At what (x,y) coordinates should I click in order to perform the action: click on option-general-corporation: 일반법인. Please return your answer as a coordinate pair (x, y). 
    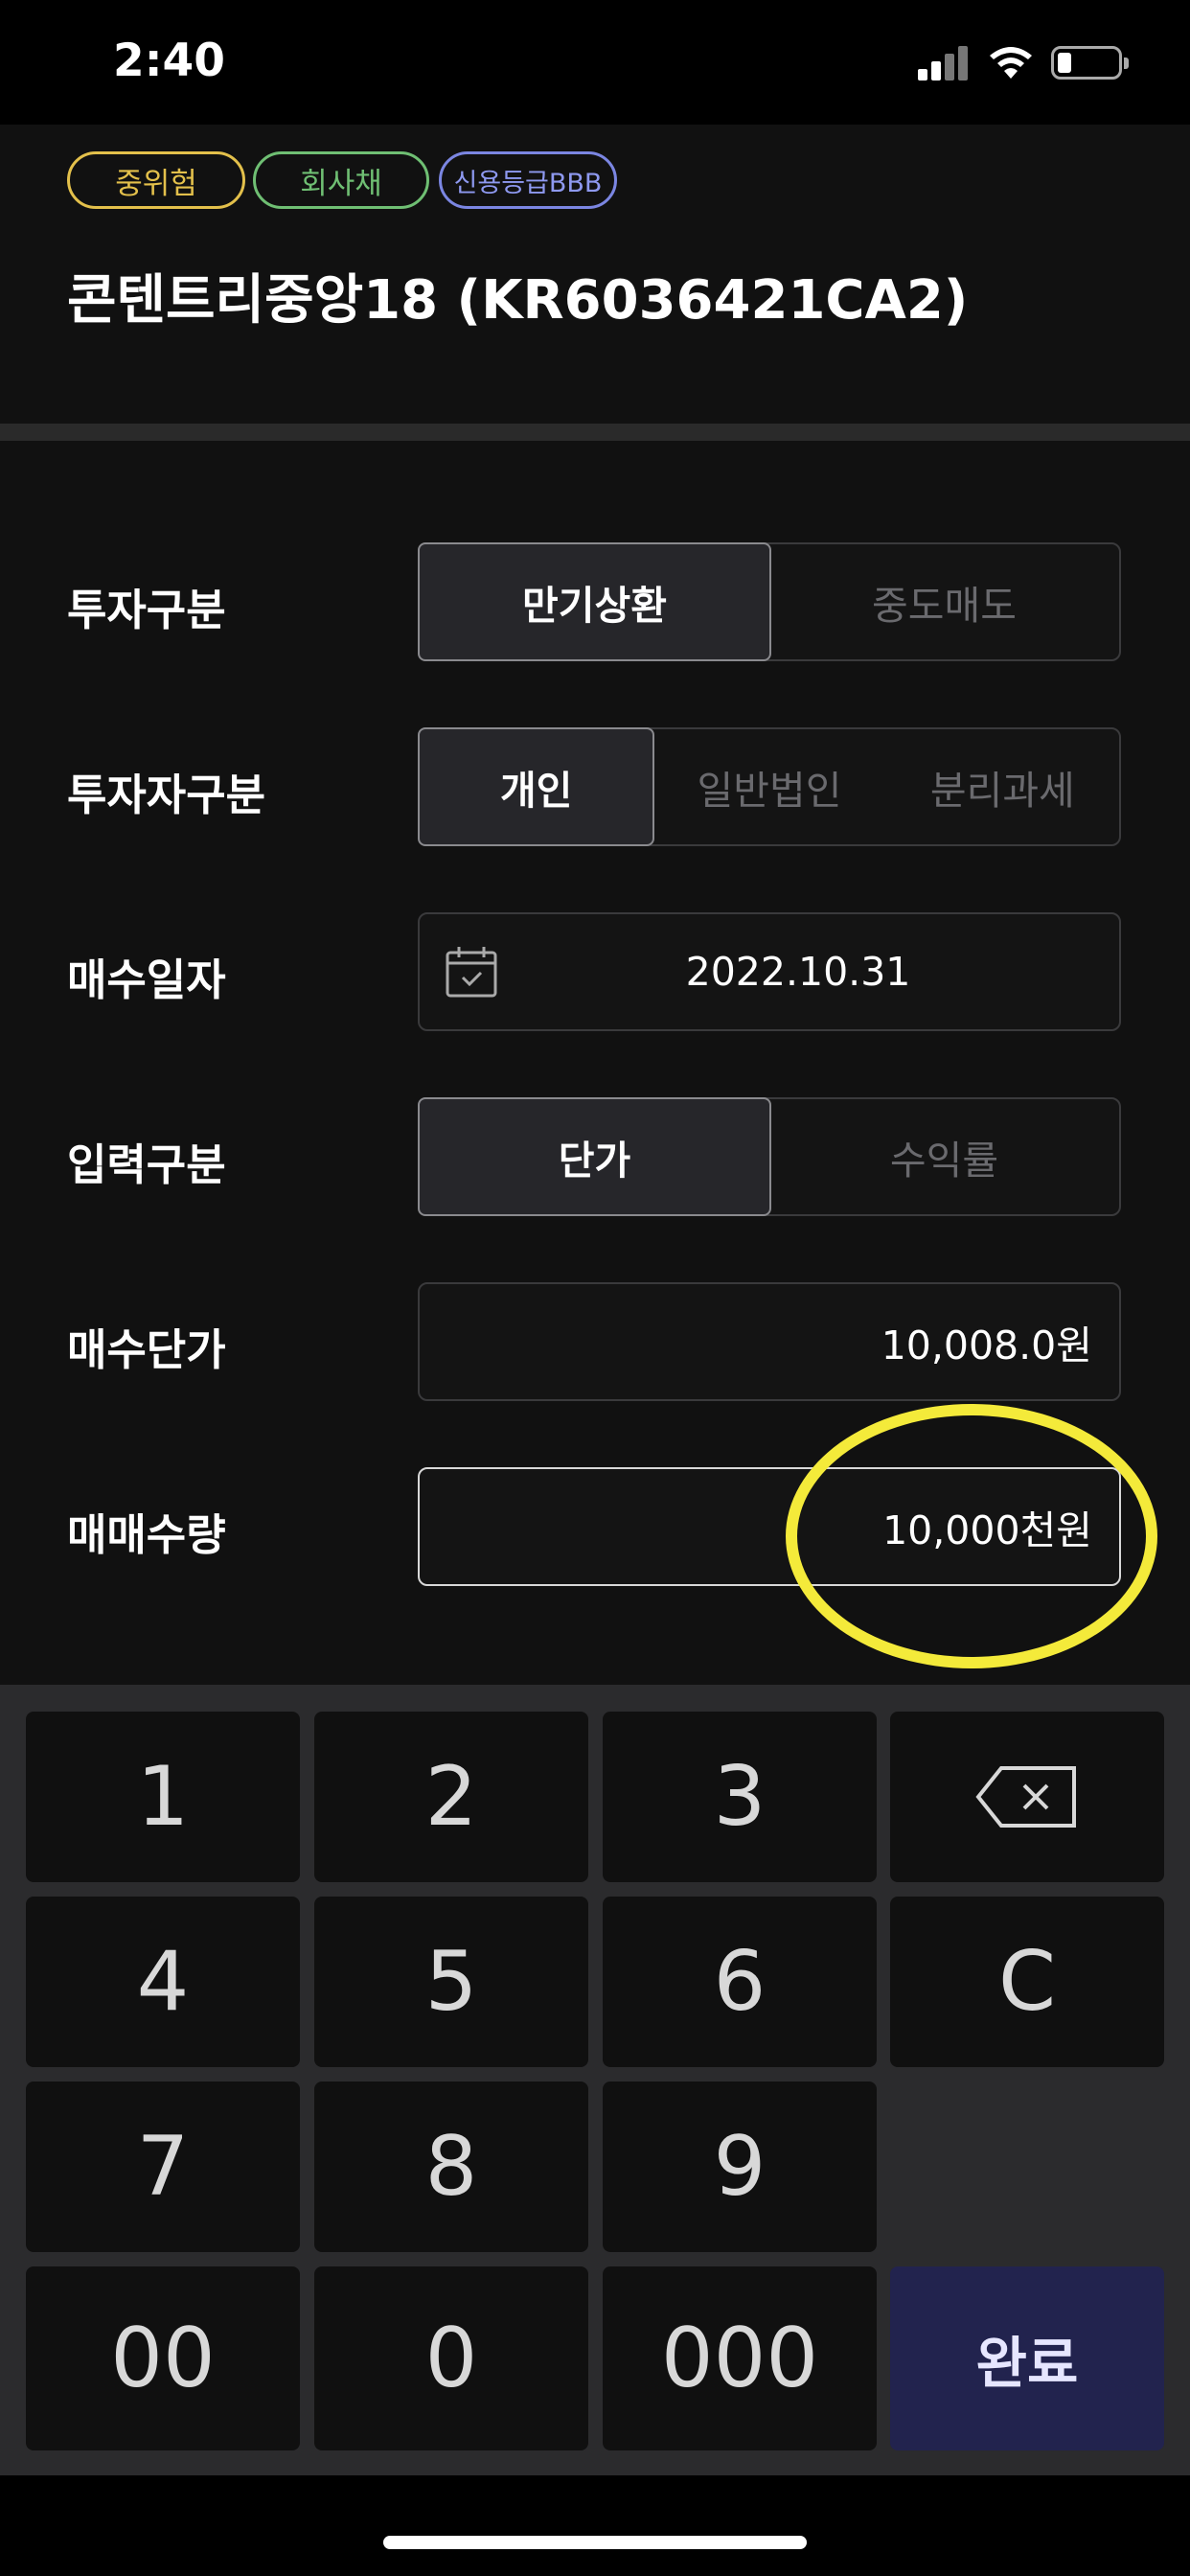
    Looking at the image, I should click on (769, 786).